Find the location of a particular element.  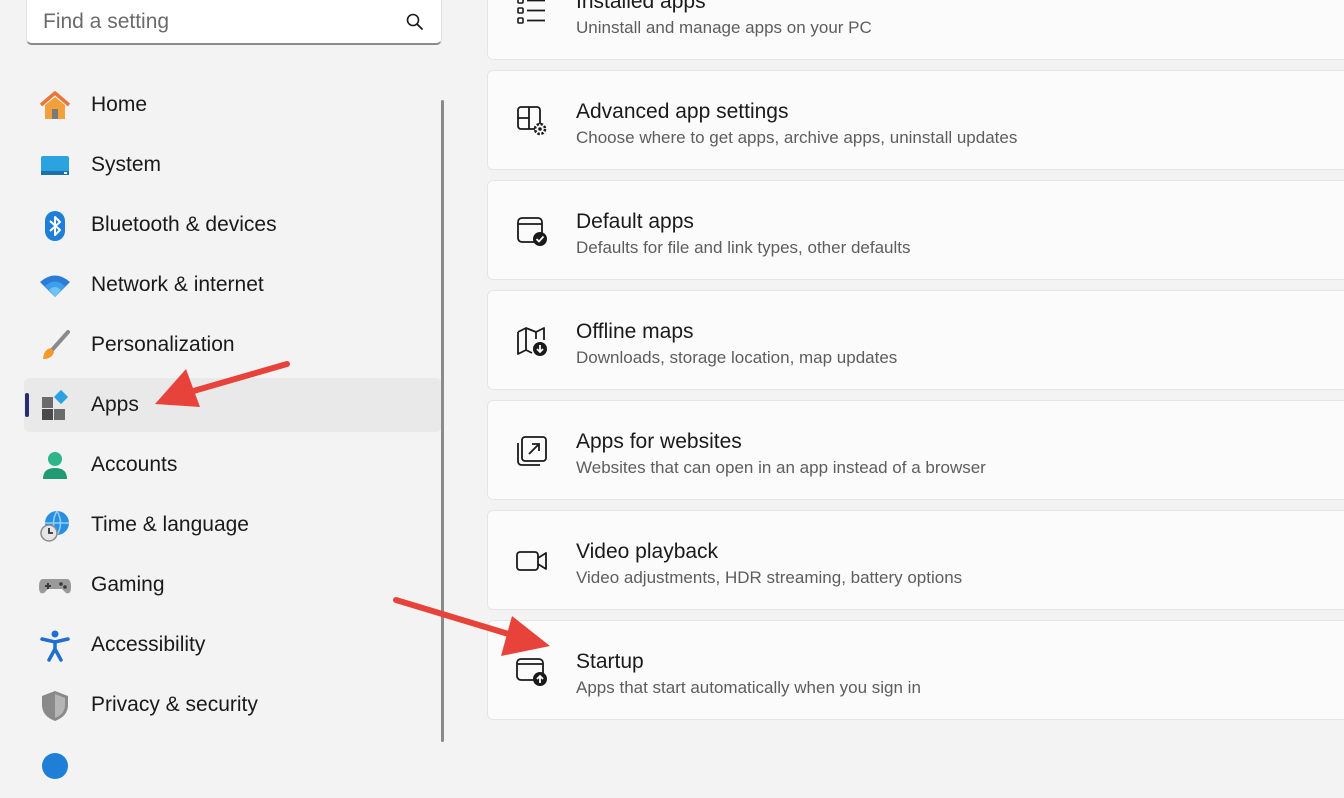

sidebar-item-accounts: Accounts is located at coordinates (233, 465).